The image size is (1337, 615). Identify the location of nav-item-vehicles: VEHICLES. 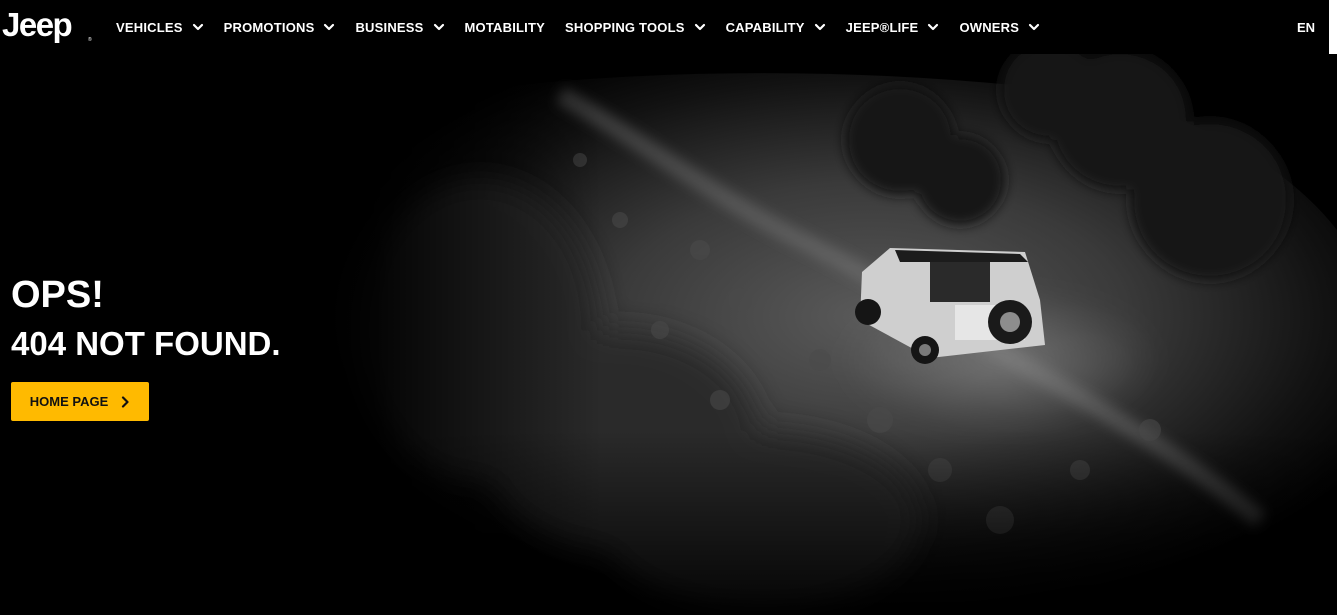
(160, 27).